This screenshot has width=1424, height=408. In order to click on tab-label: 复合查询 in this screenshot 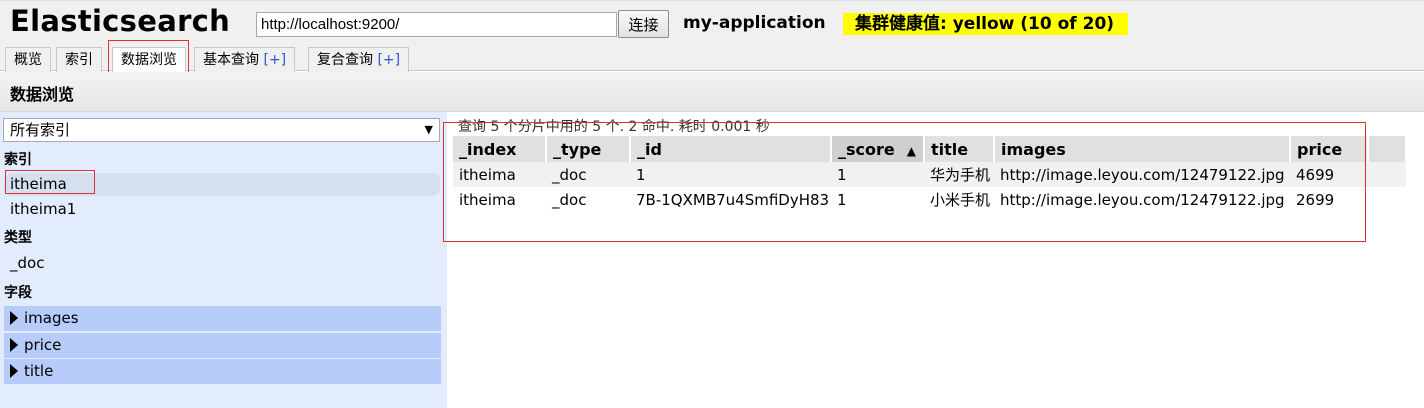, I will do `click(345, 60)`.